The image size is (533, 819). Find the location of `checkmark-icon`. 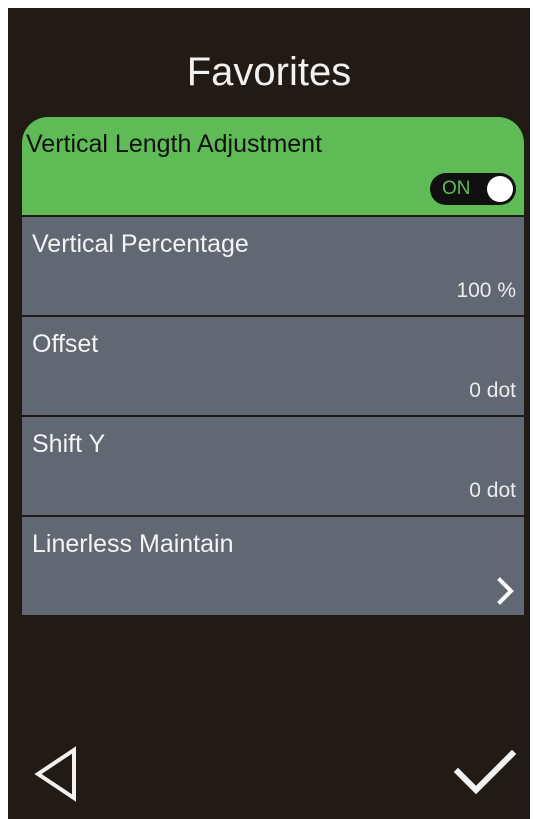

checkmark-icon is located at coordinates (484, 772).